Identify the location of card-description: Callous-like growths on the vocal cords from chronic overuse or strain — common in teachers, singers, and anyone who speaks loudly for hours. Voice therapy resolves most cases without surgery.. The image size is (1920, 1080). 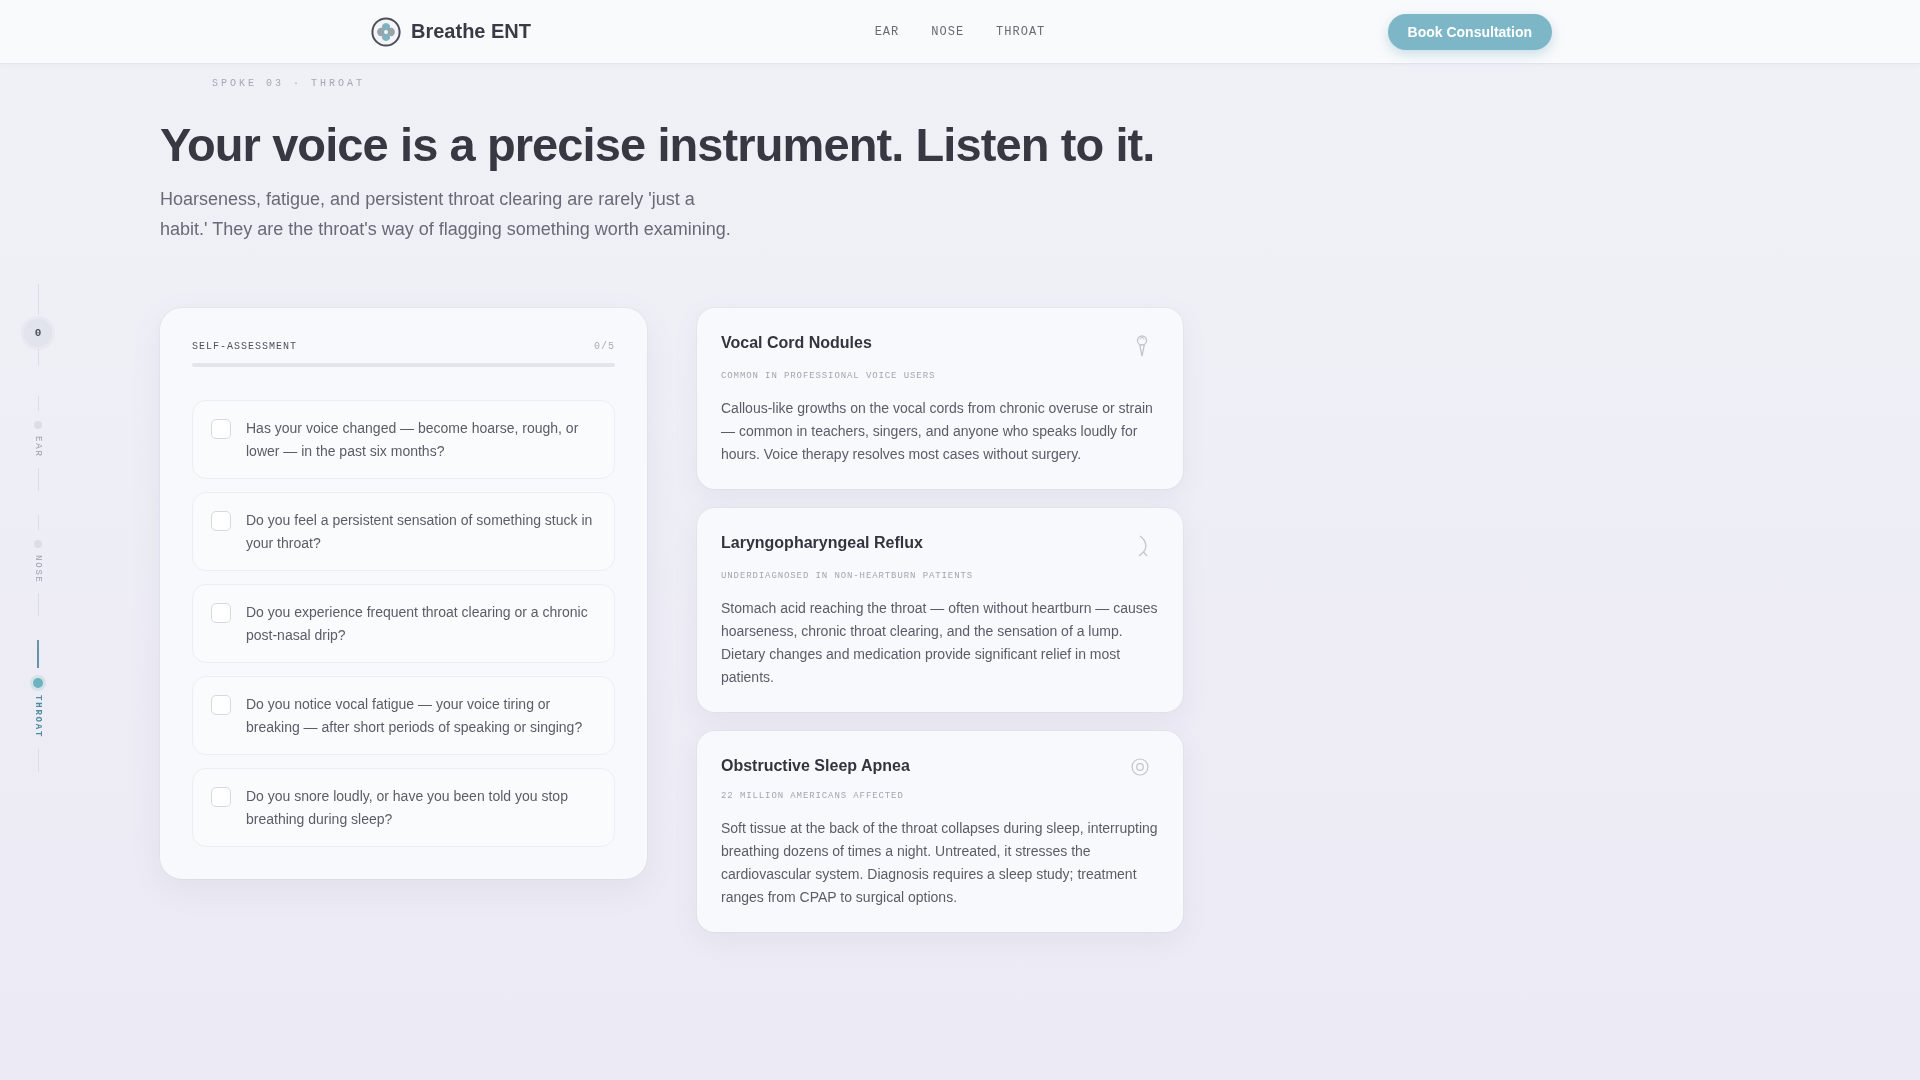
(937, 431).